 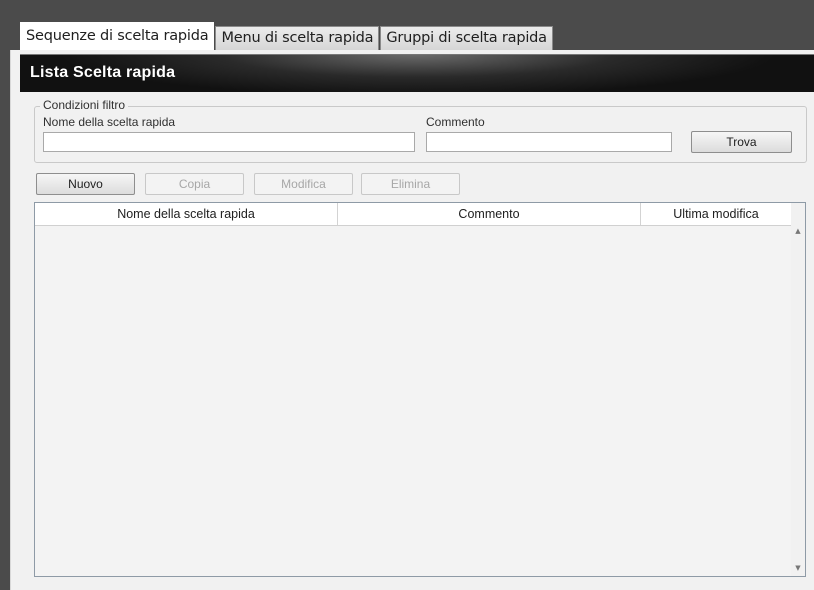 I want to click on tab-menu: Menu di scelta rapida, so click(x=297, y=38).